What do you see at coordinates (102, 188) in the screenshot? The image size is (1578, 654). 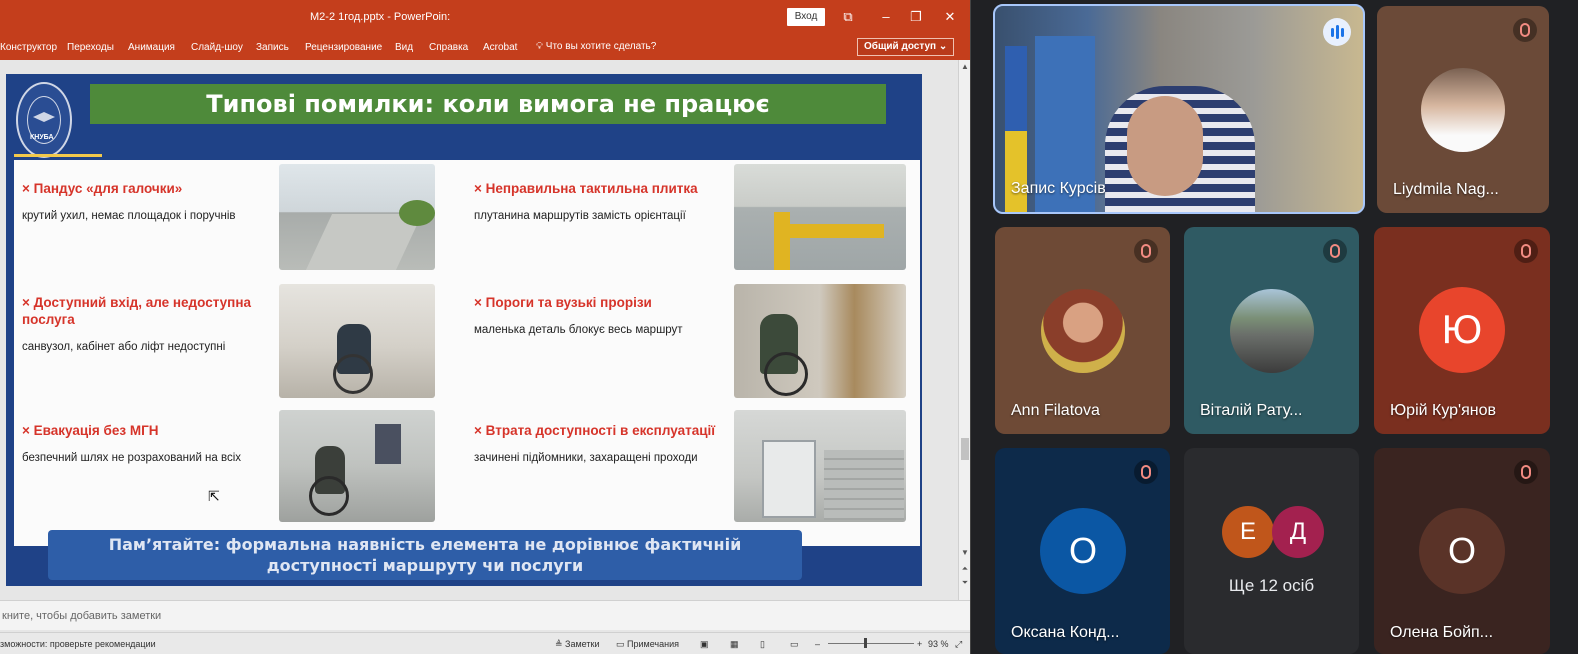 I see `item-heading: × Пандус «для галочки»` at bounding box center [102, 188].